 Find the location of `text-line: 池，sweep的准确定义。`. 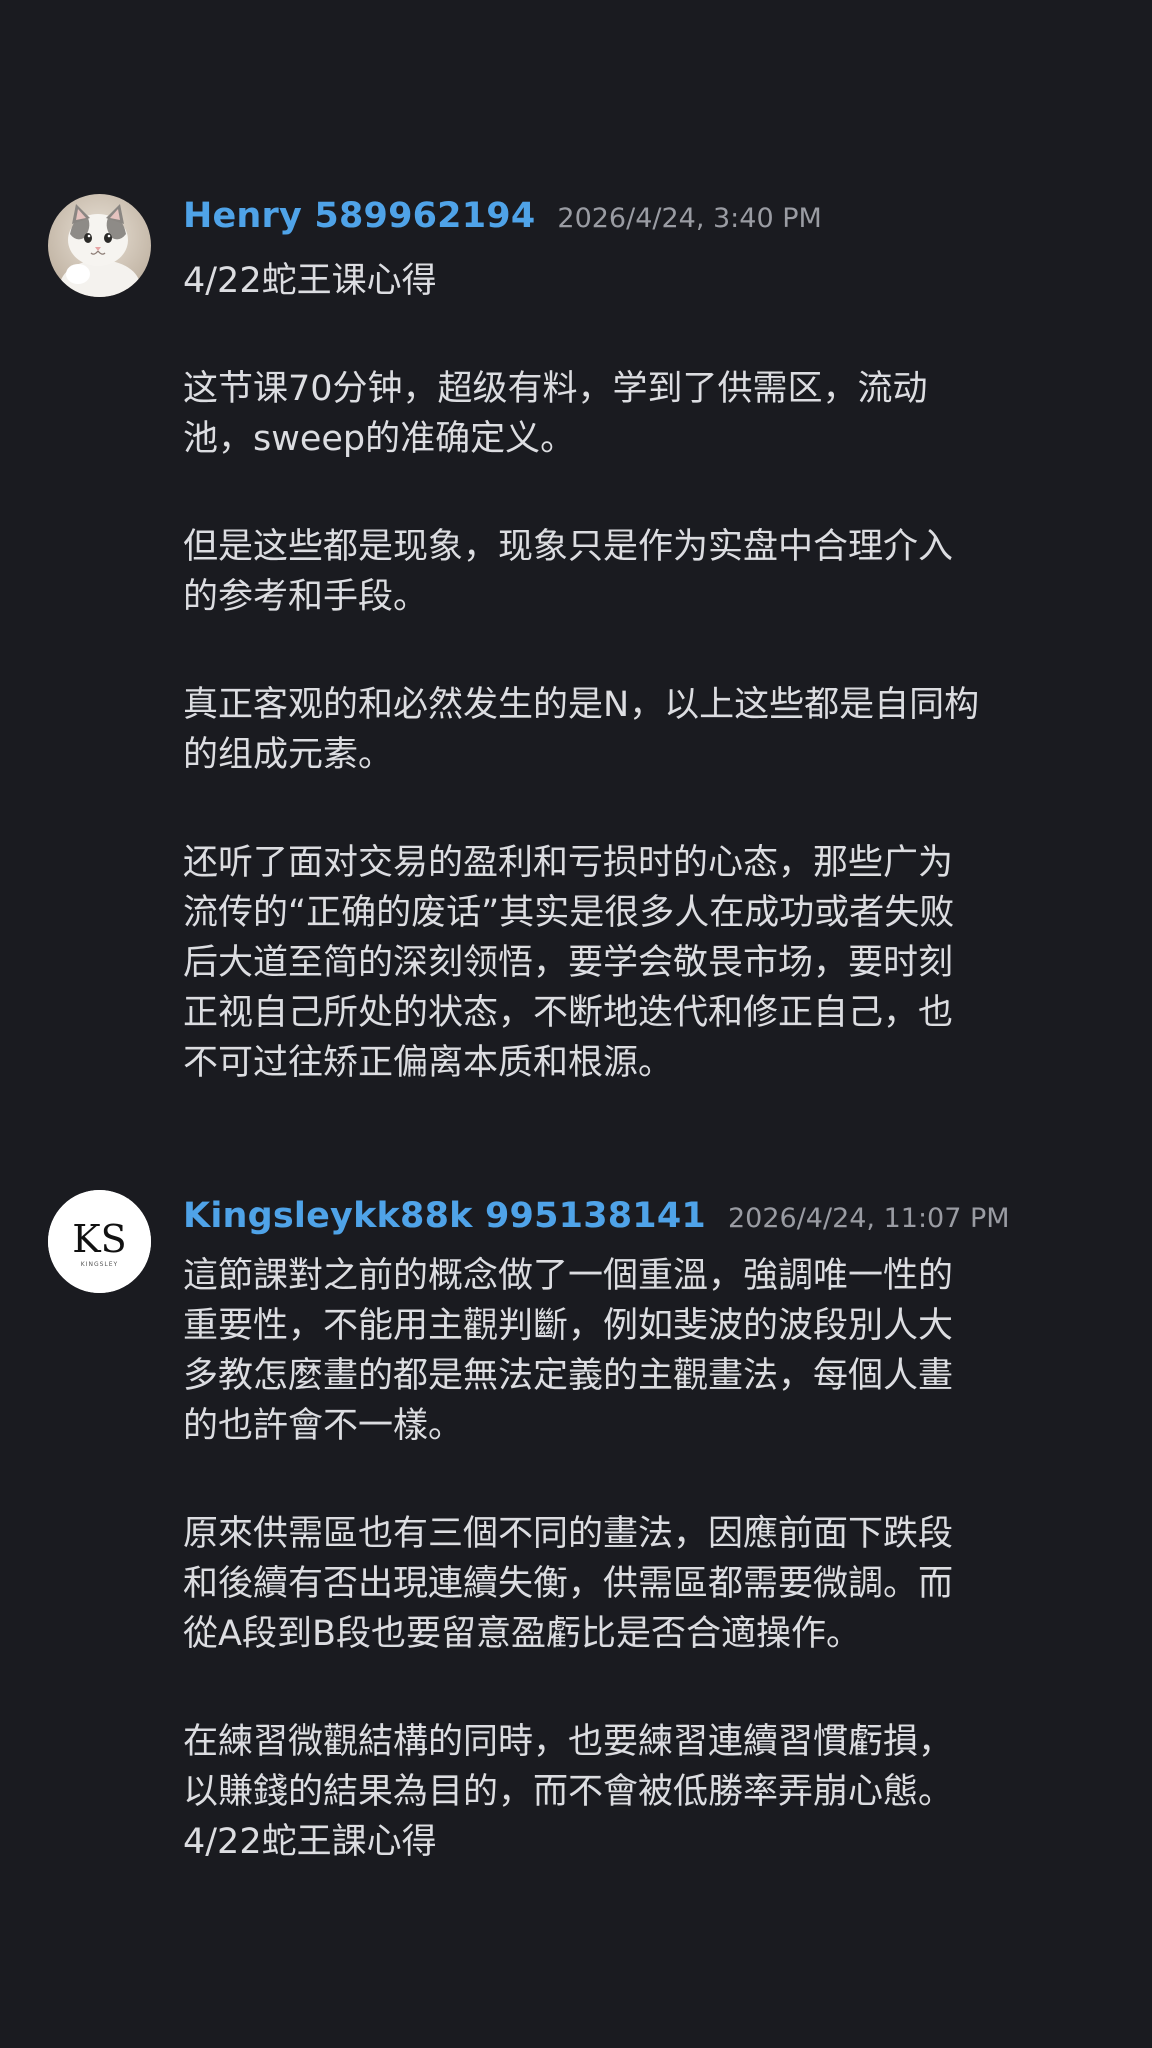

text-line: 池，sweep的准确定义。 is located at coordinates (379, 439).